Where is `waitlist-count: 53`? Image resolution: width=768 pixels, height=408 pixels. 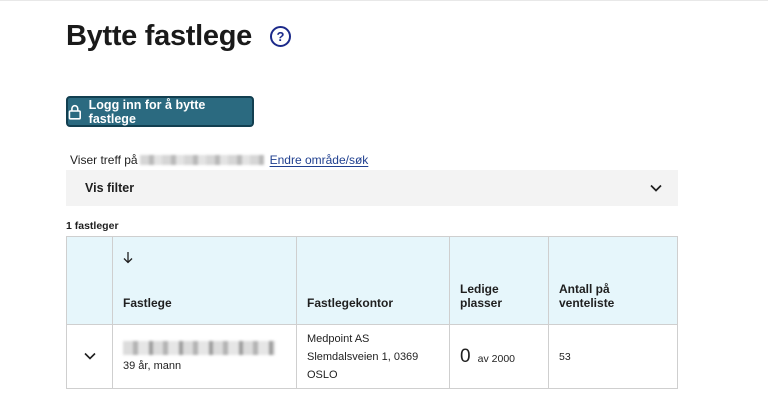 waitlist-count: 53 is located at coordinates (565, 356).